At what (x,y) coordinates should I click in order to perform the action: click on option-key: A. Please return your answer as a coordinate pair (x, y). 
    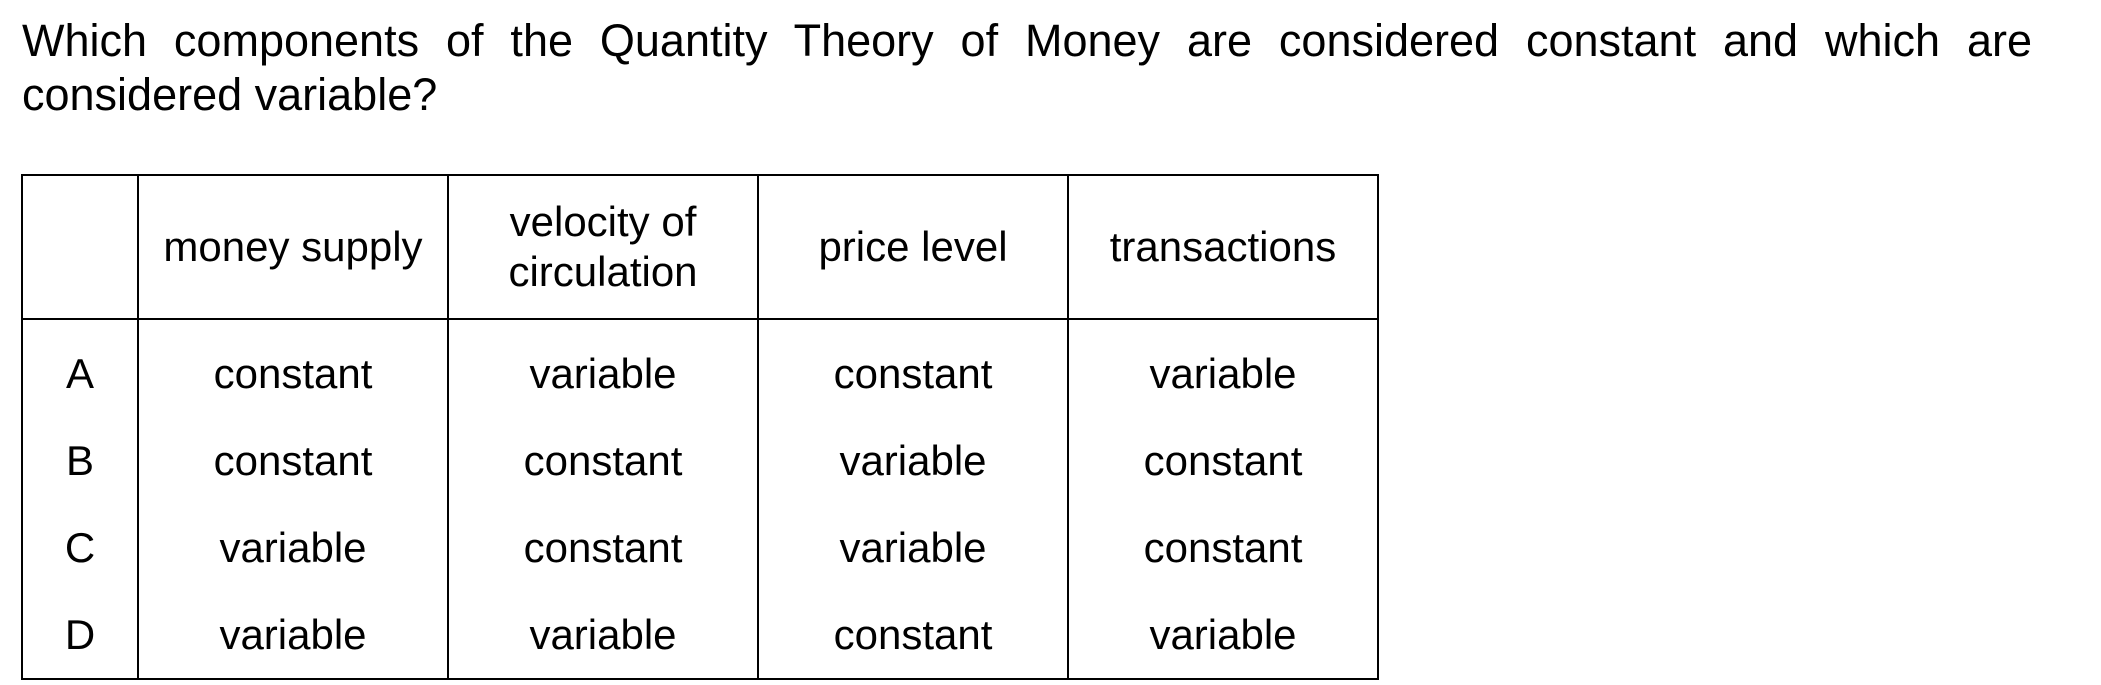
    Looking at the image, I should click on (80, 368).